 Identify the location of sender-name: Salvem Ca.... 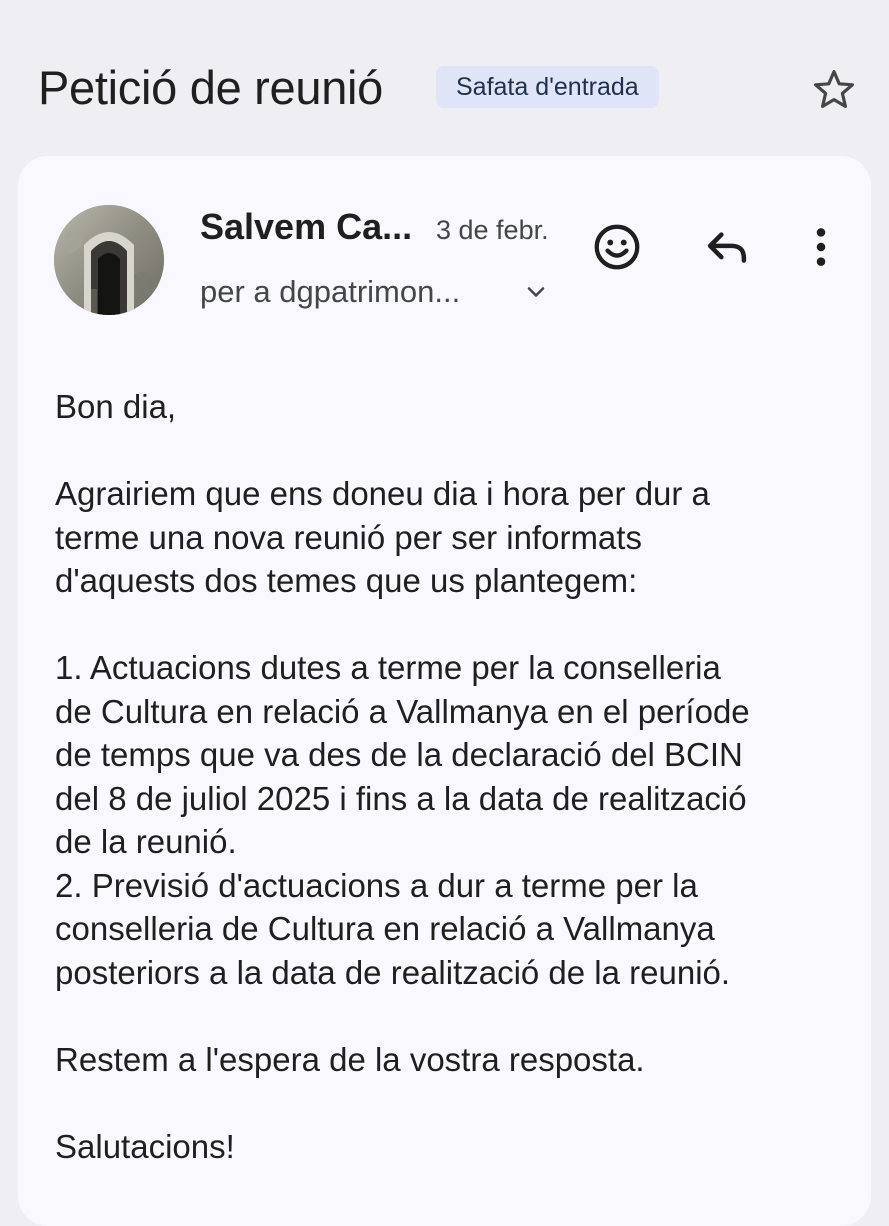
(306, 227).